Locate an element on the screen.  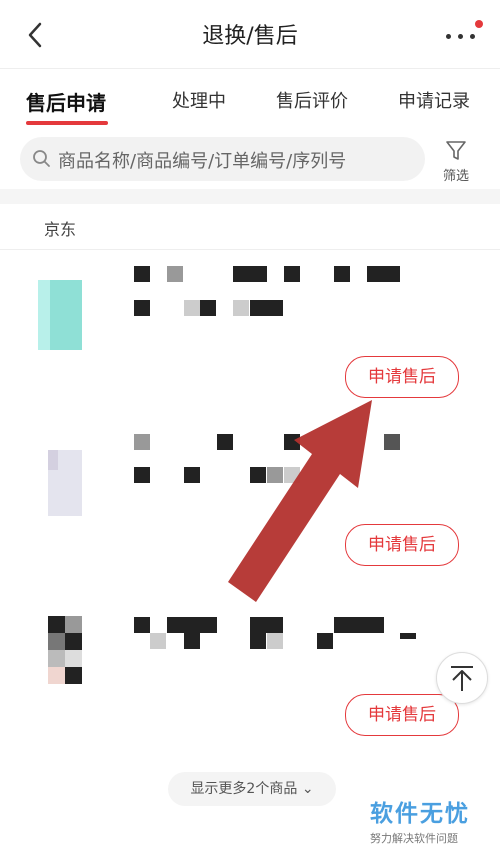
more-menu-button is located at coordinates (464, 36).